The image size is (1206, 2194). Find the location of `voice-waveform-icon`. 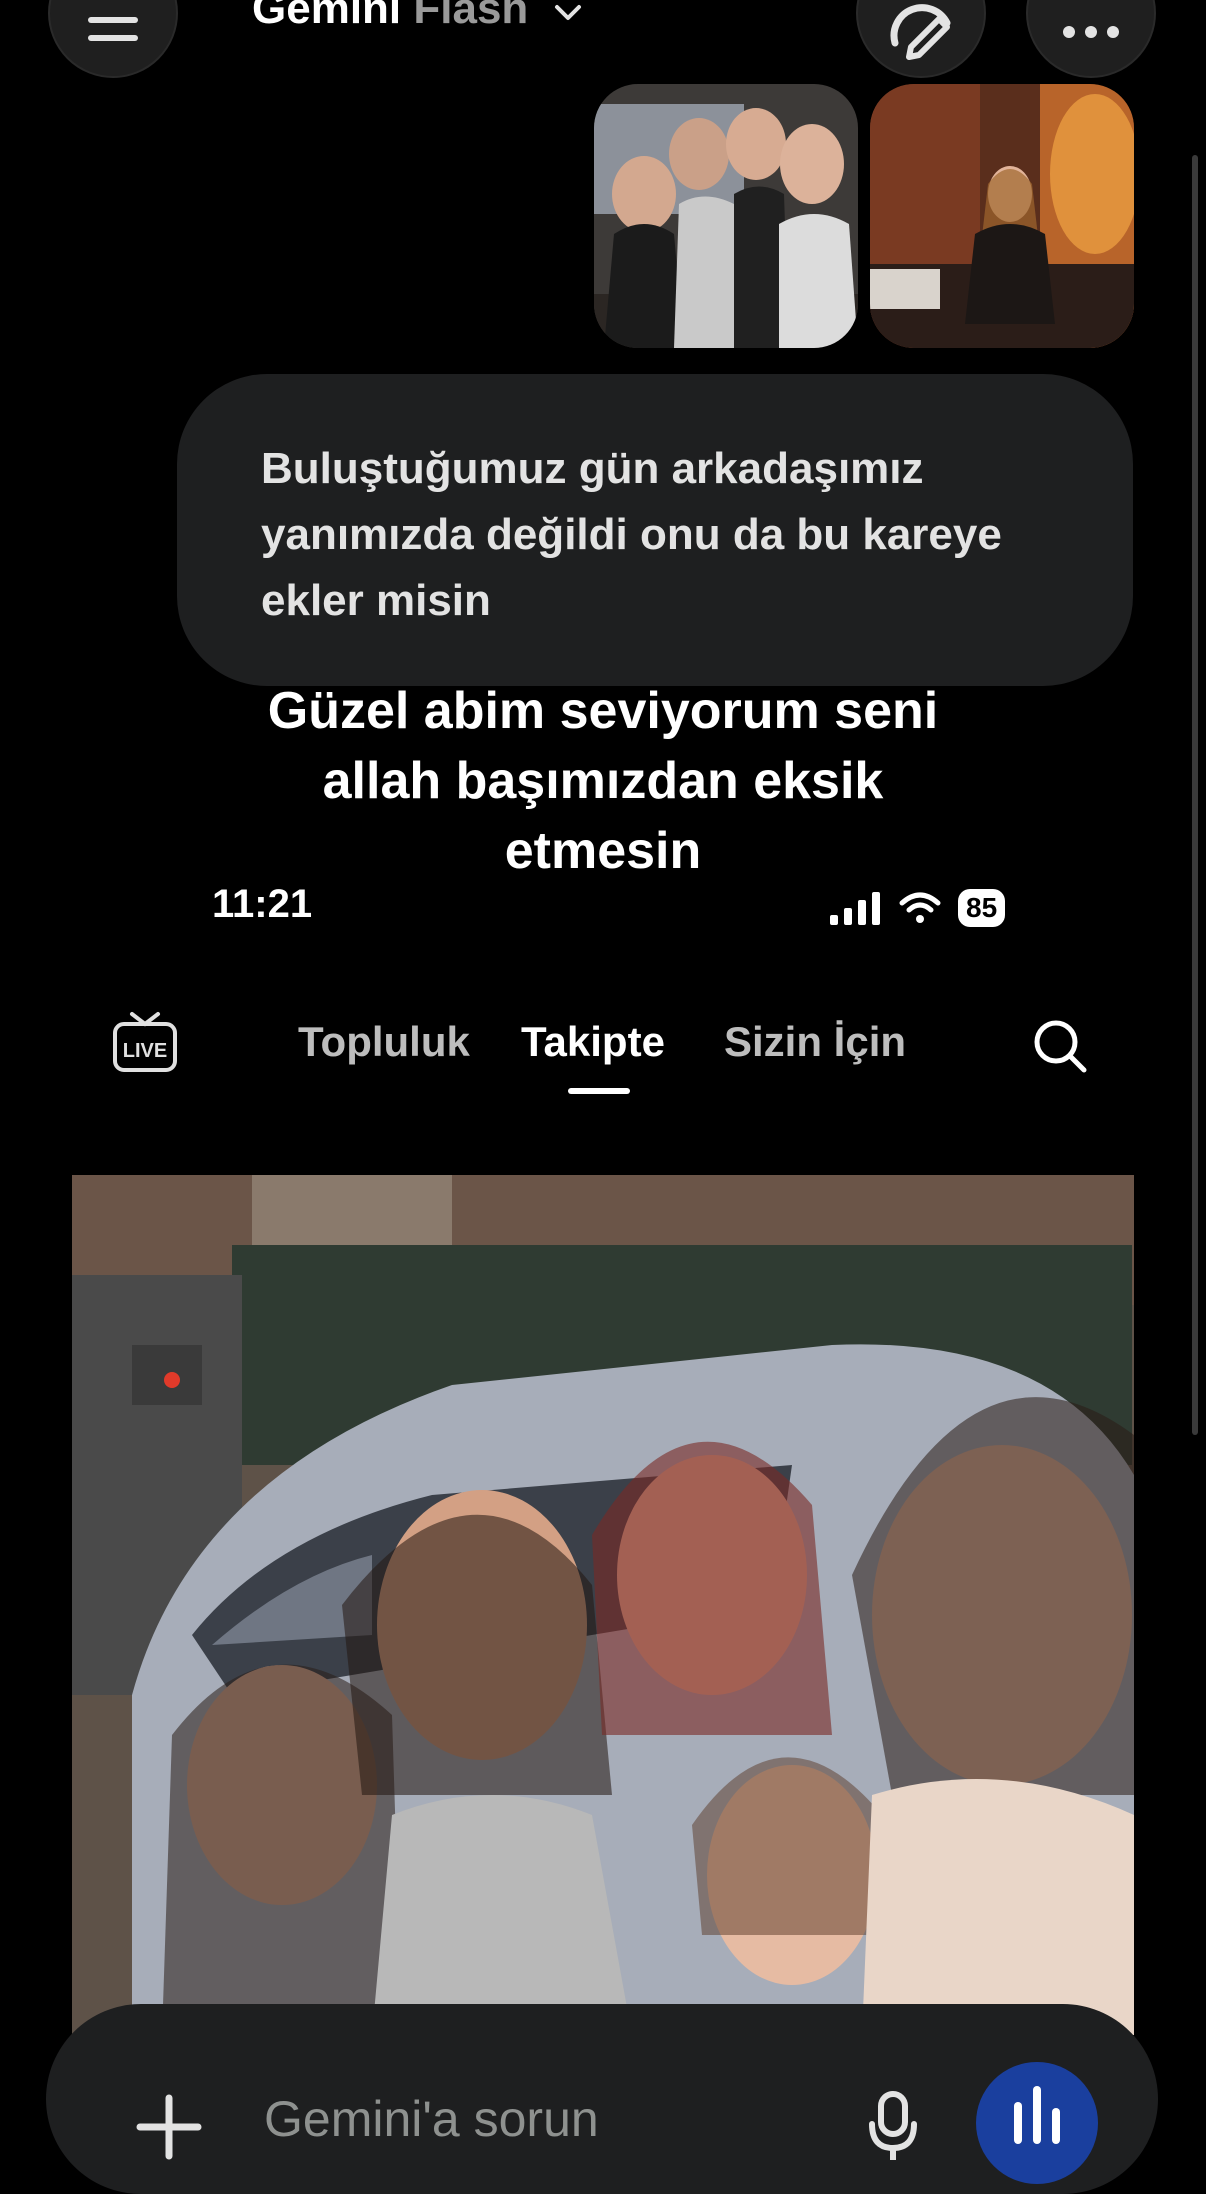

voice-waveform-icon is located at coordinates (1037, 2115).